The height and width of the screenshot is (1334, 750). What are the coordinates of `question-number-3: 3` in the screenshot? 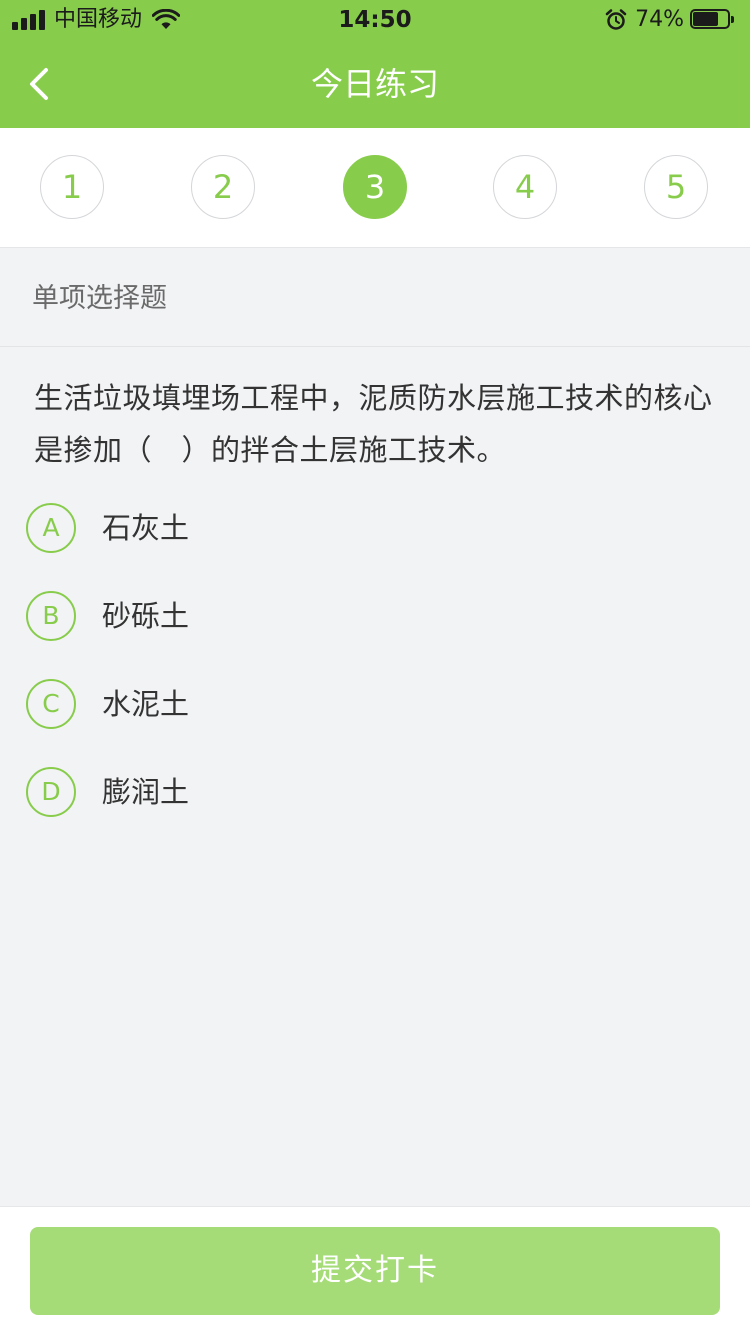 It's located at (375, 187).